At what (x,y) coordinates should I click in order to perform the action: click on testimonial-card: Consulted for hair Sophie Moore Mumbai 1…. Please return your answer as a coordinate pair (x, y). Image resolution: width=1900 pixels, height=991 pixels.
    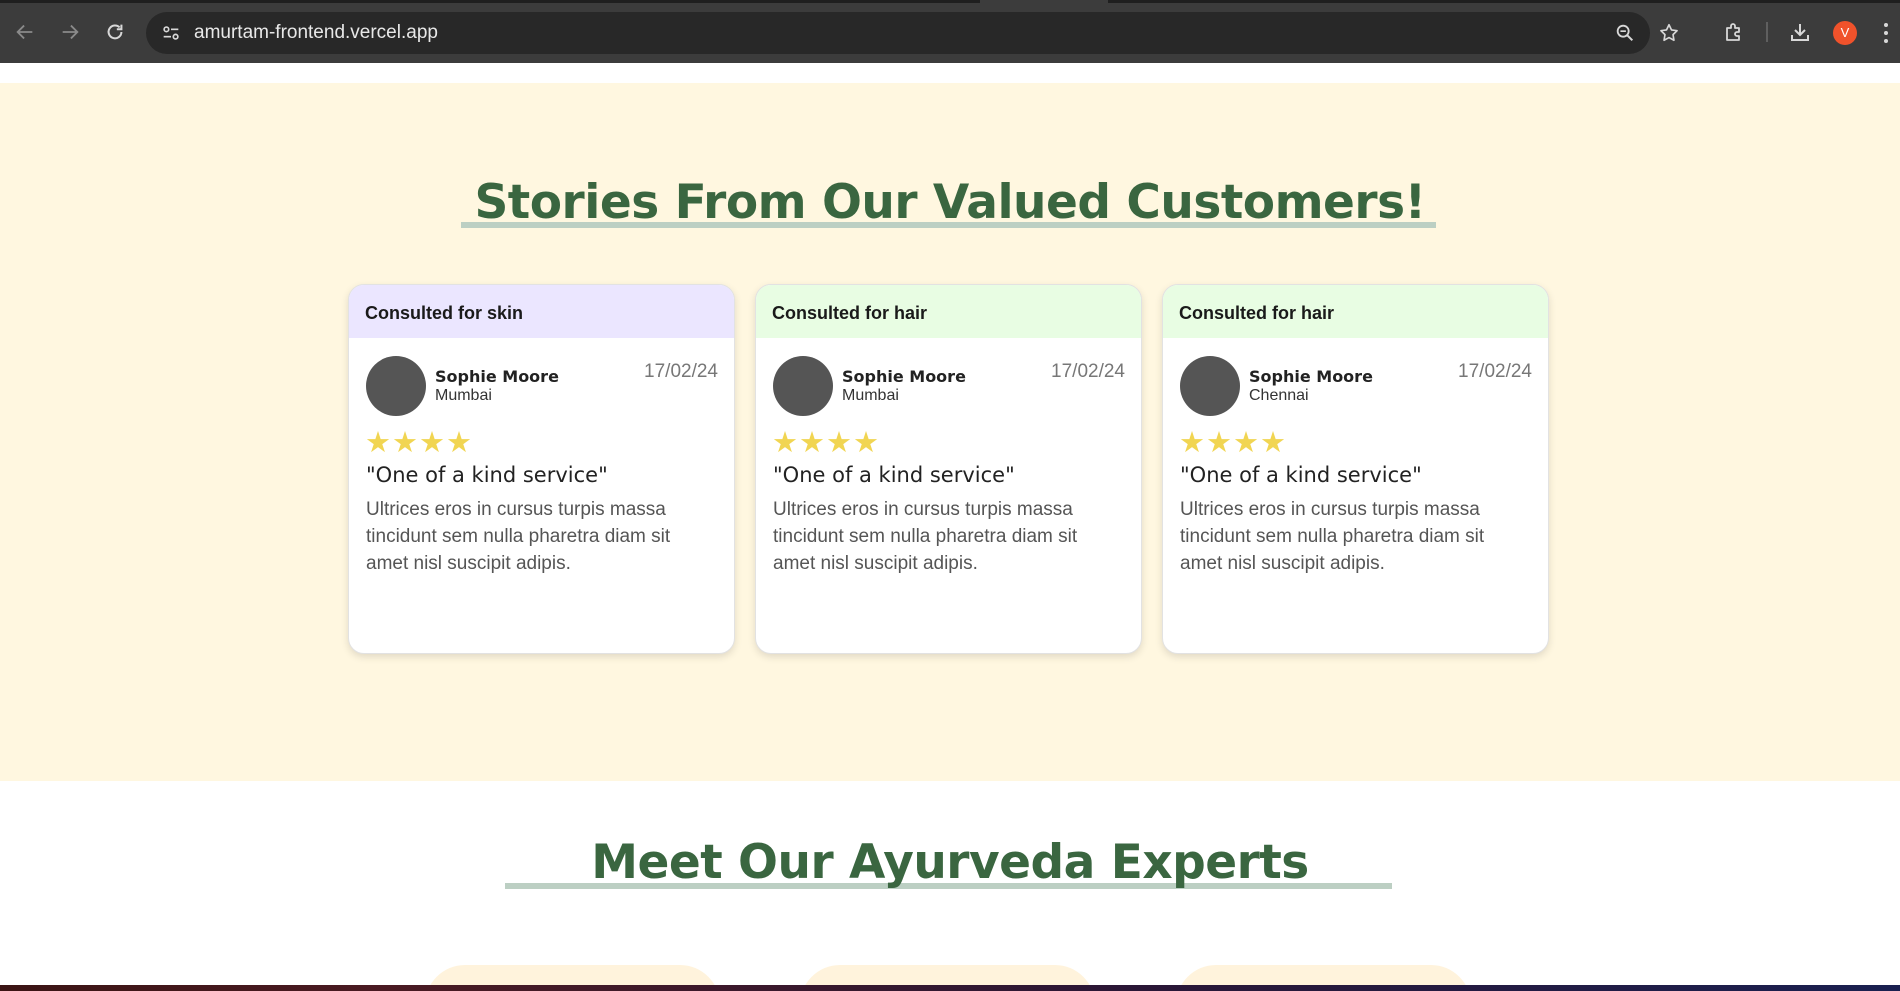
    Looking at the image, I should click on (948, 469).